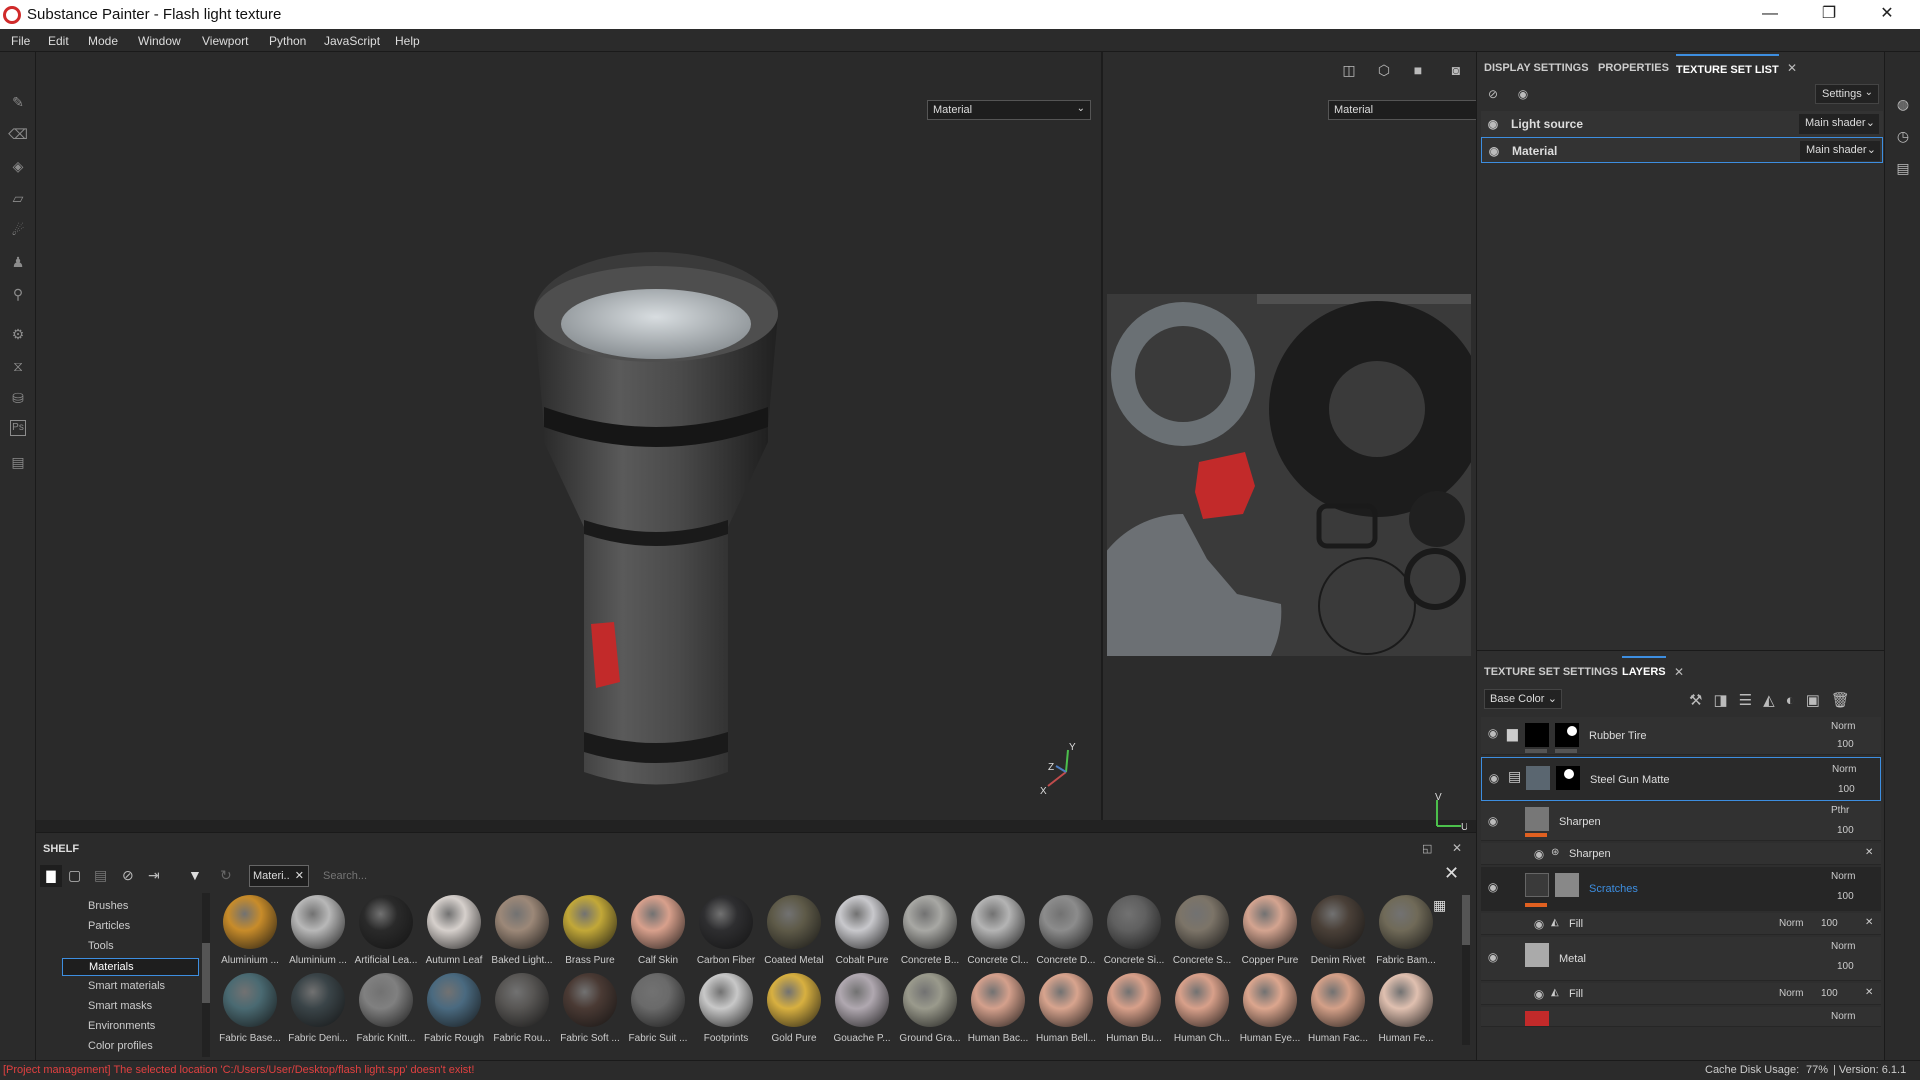 The image size is (1920, 1080). What do you see at coordinates (130, 947) in the screenshot?
I see `category-tools: Tools` at bounding box center [130, 947].